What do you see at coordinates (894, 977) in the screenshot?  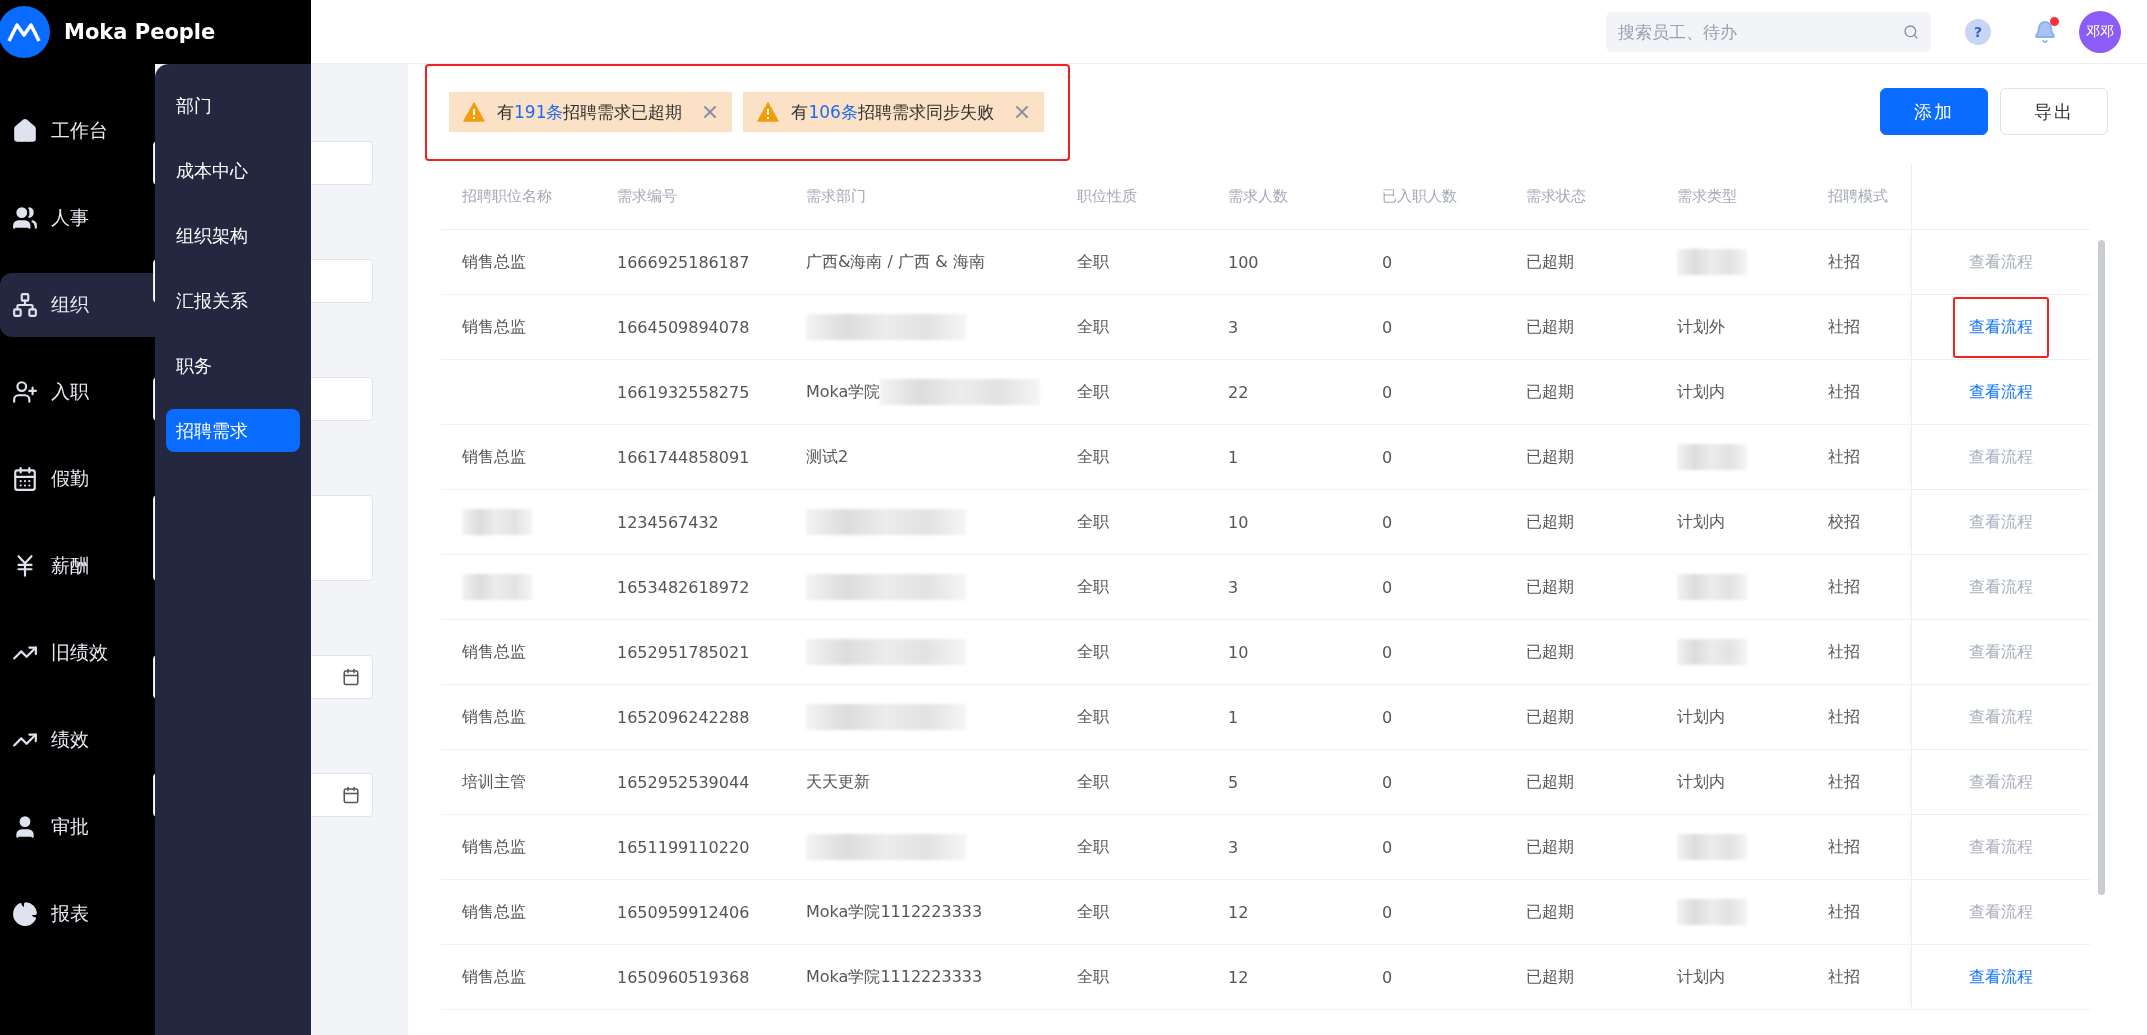 I see `table-cell: Moka学院1112223333` at bounding box center [894, 977].